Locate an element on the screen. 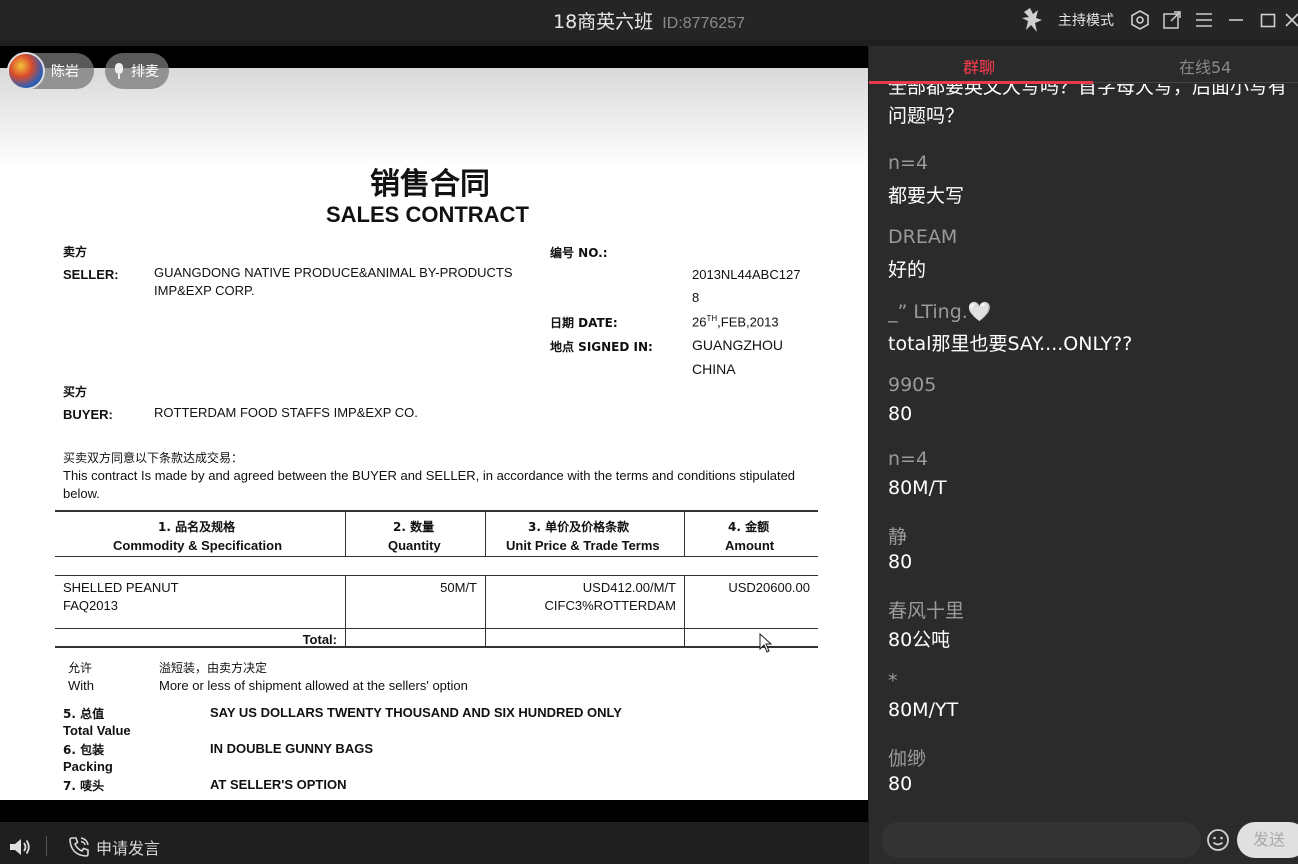 This screenshot has height=864, width=1298. intro-en-2: below. is located at coordinates (81, 493).